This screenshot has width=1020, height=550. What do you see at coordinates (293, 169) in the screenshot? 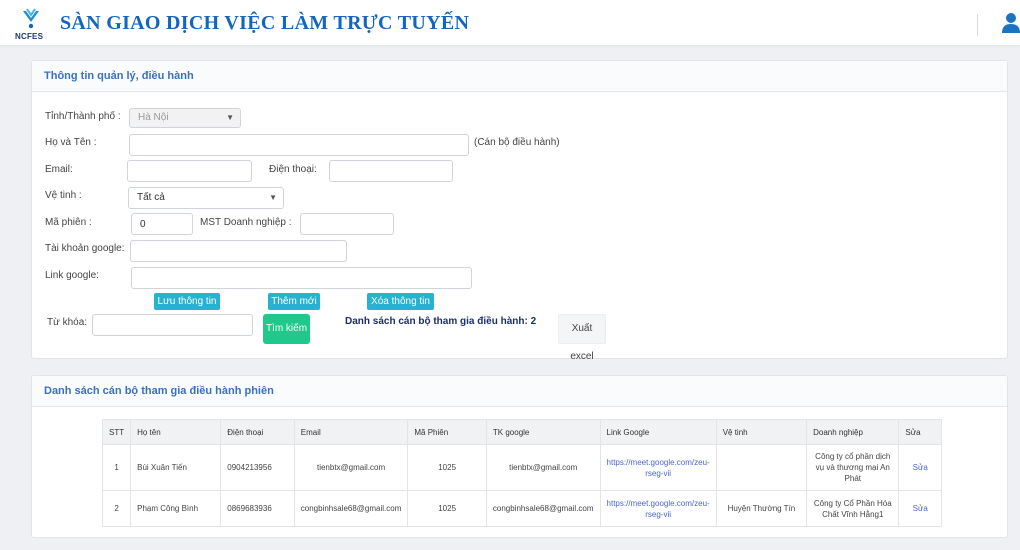
I see `phone-label: Điện thoại:` at bounding box center [293, 169].